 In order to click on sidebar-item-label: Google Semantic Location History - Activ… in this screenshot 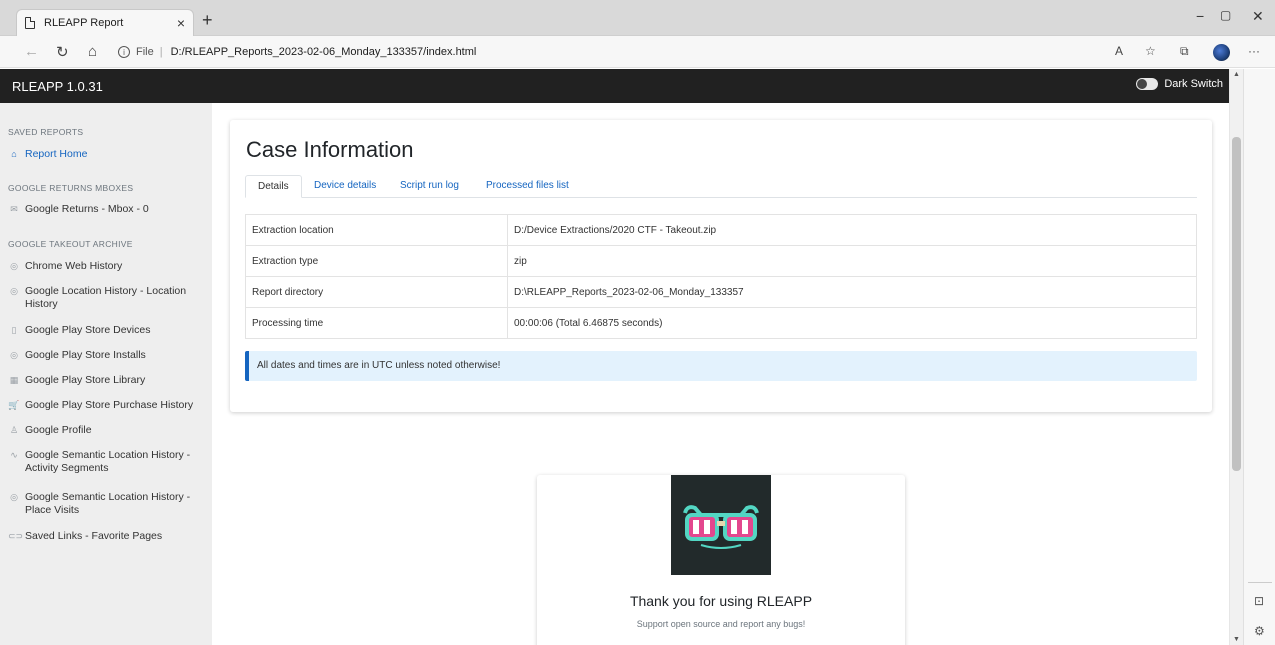, I will do `click(108, 461)`.